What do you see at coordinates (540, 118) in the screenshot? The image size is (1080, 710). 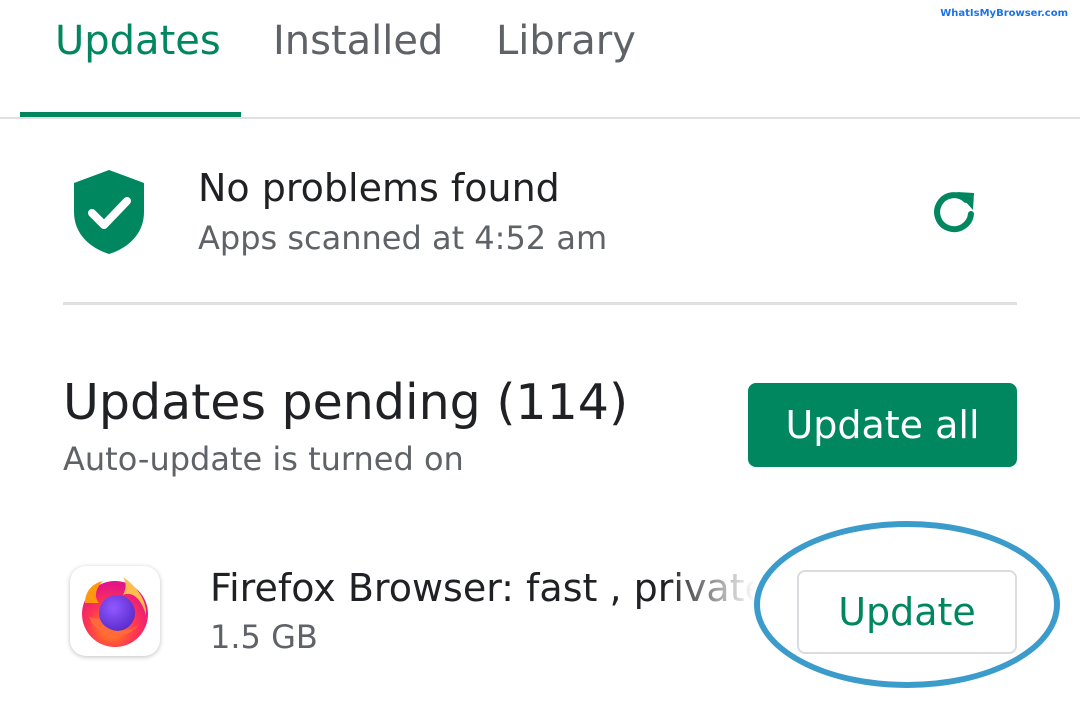 I see `tab-divider` at bounding box center [540, 118].